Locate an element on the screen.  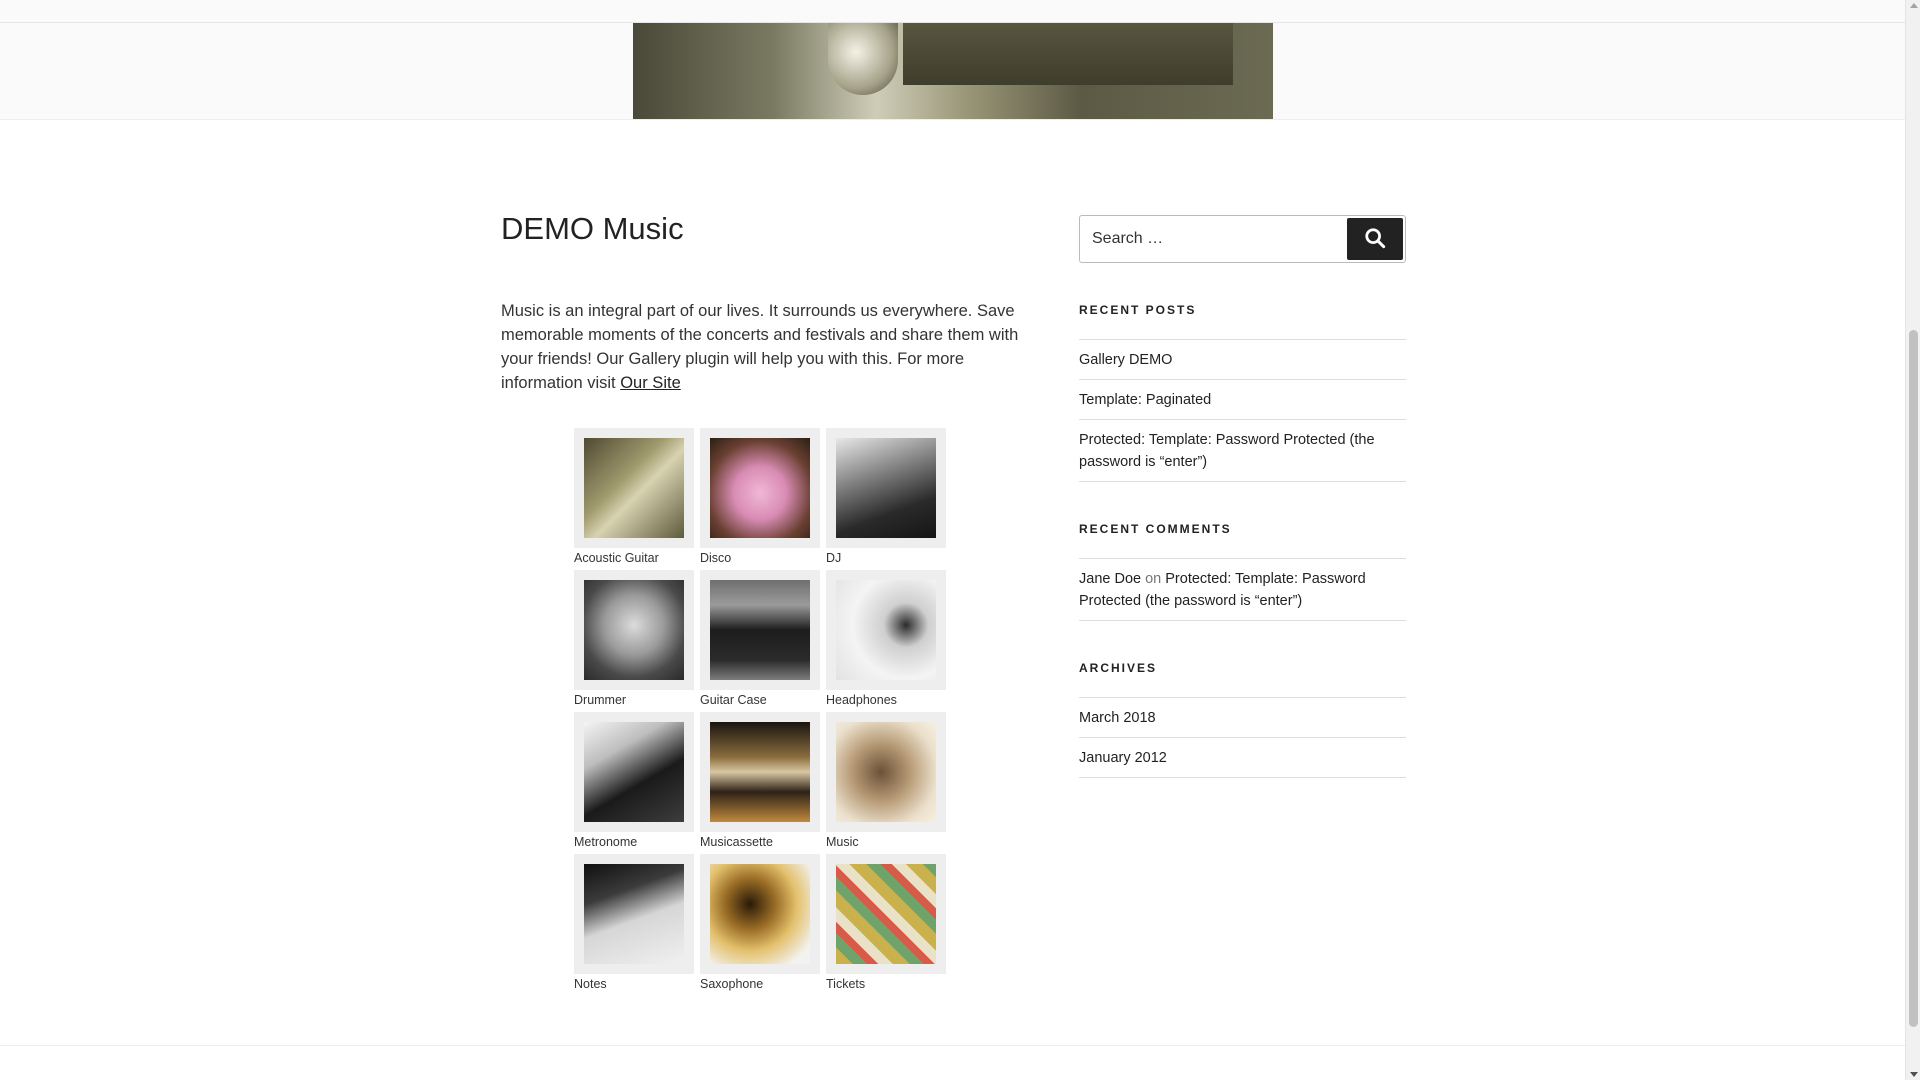
top-bar is located at coordinates (952, 11).